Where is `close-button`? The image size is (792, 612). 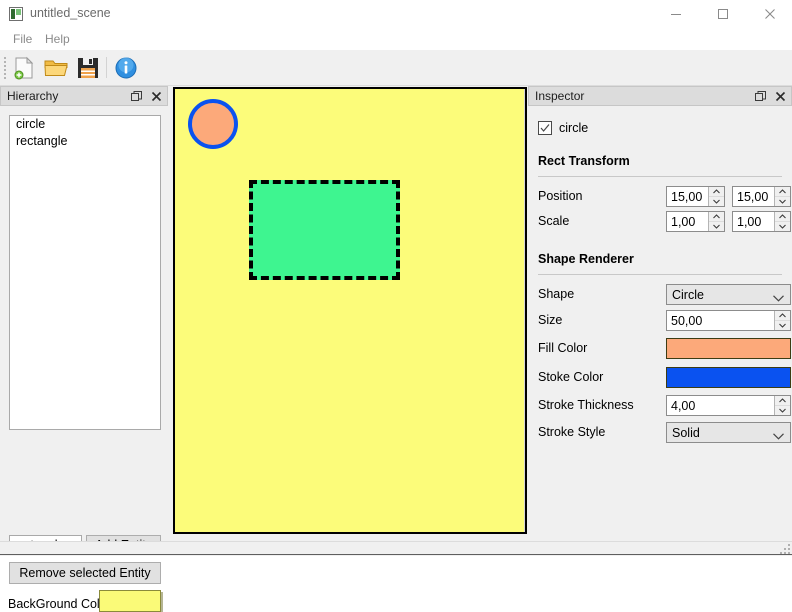 close-button is located at coordinates (769, 14).